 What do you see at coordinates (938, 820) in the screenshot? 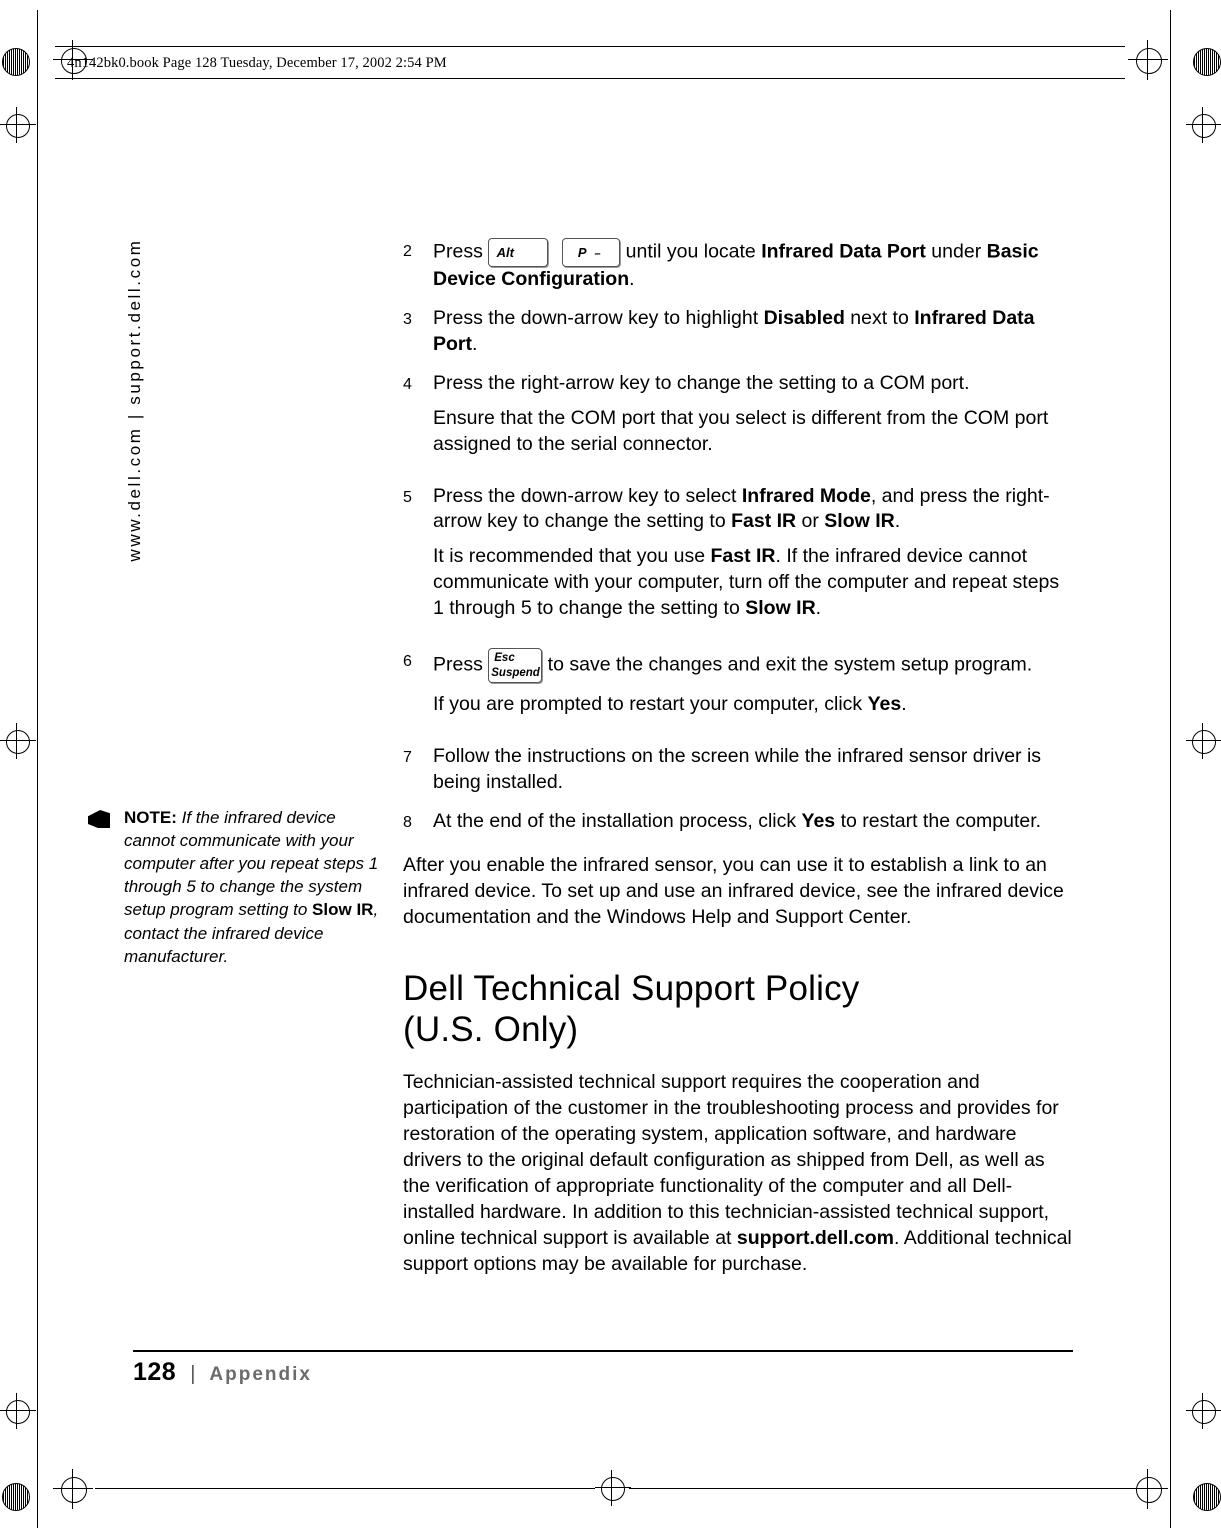
I see `step8-end: to restart the computer.` at bounding box center [938, 820].